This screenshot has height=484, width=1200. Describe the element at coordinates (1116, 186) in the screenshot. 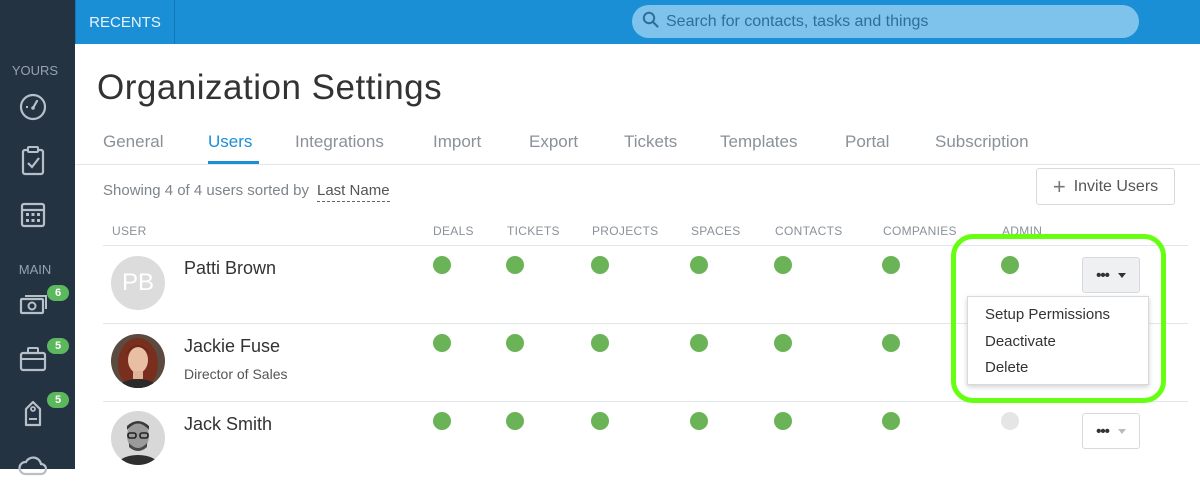

I see `invite-users-label: Invite Users` at that location.